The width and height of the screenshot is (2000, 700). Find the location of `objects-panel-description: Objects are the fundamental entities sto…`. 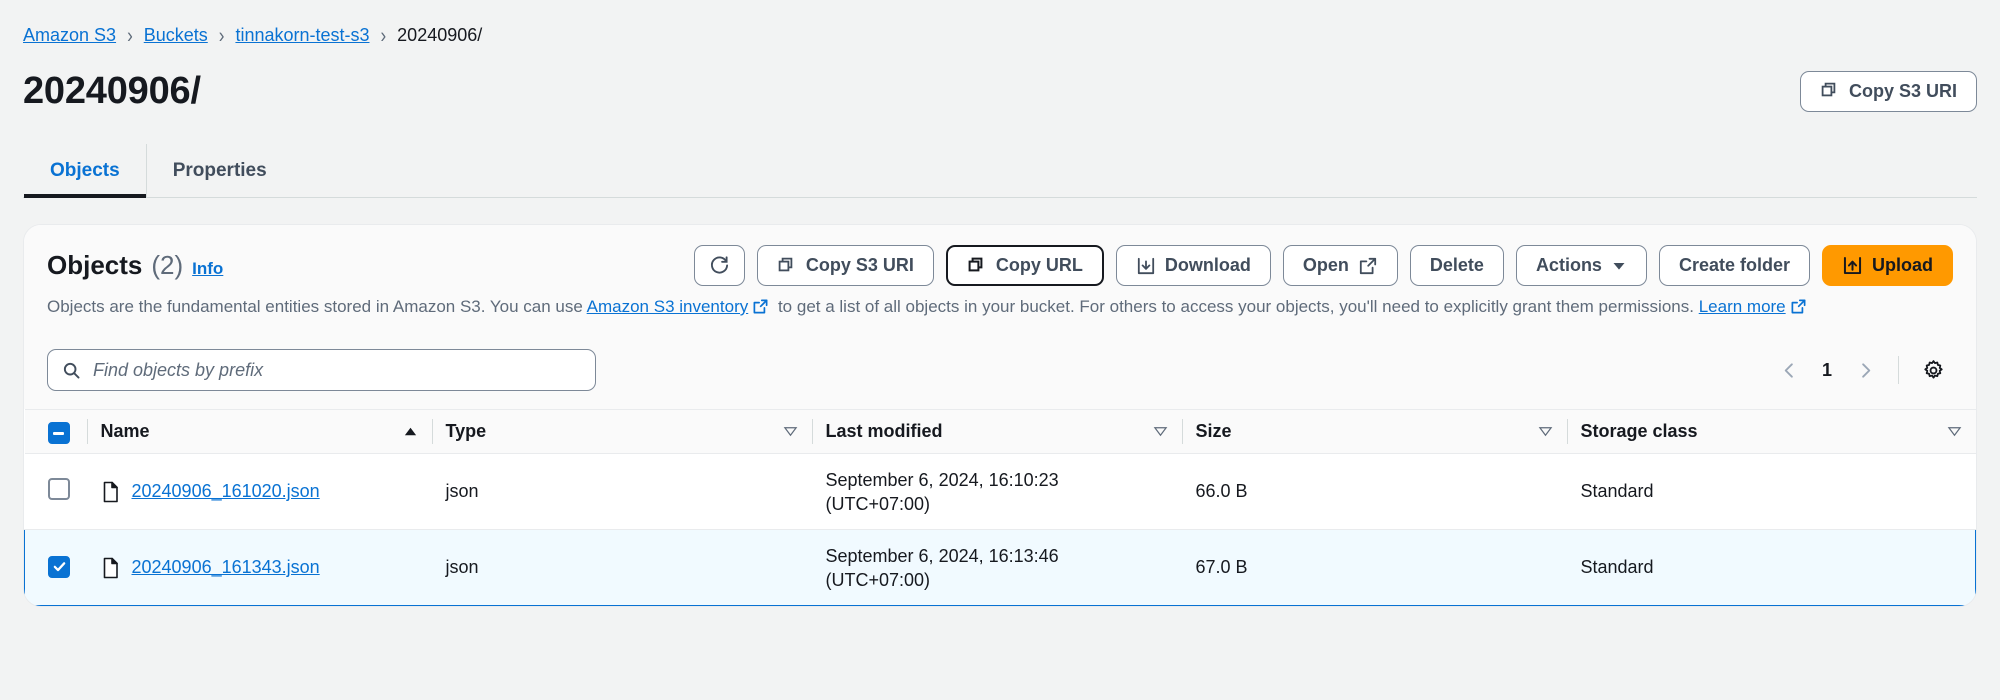

objects-panel-description: Objects are the fundamental entities sto… is located at coordinates (1000, 307).